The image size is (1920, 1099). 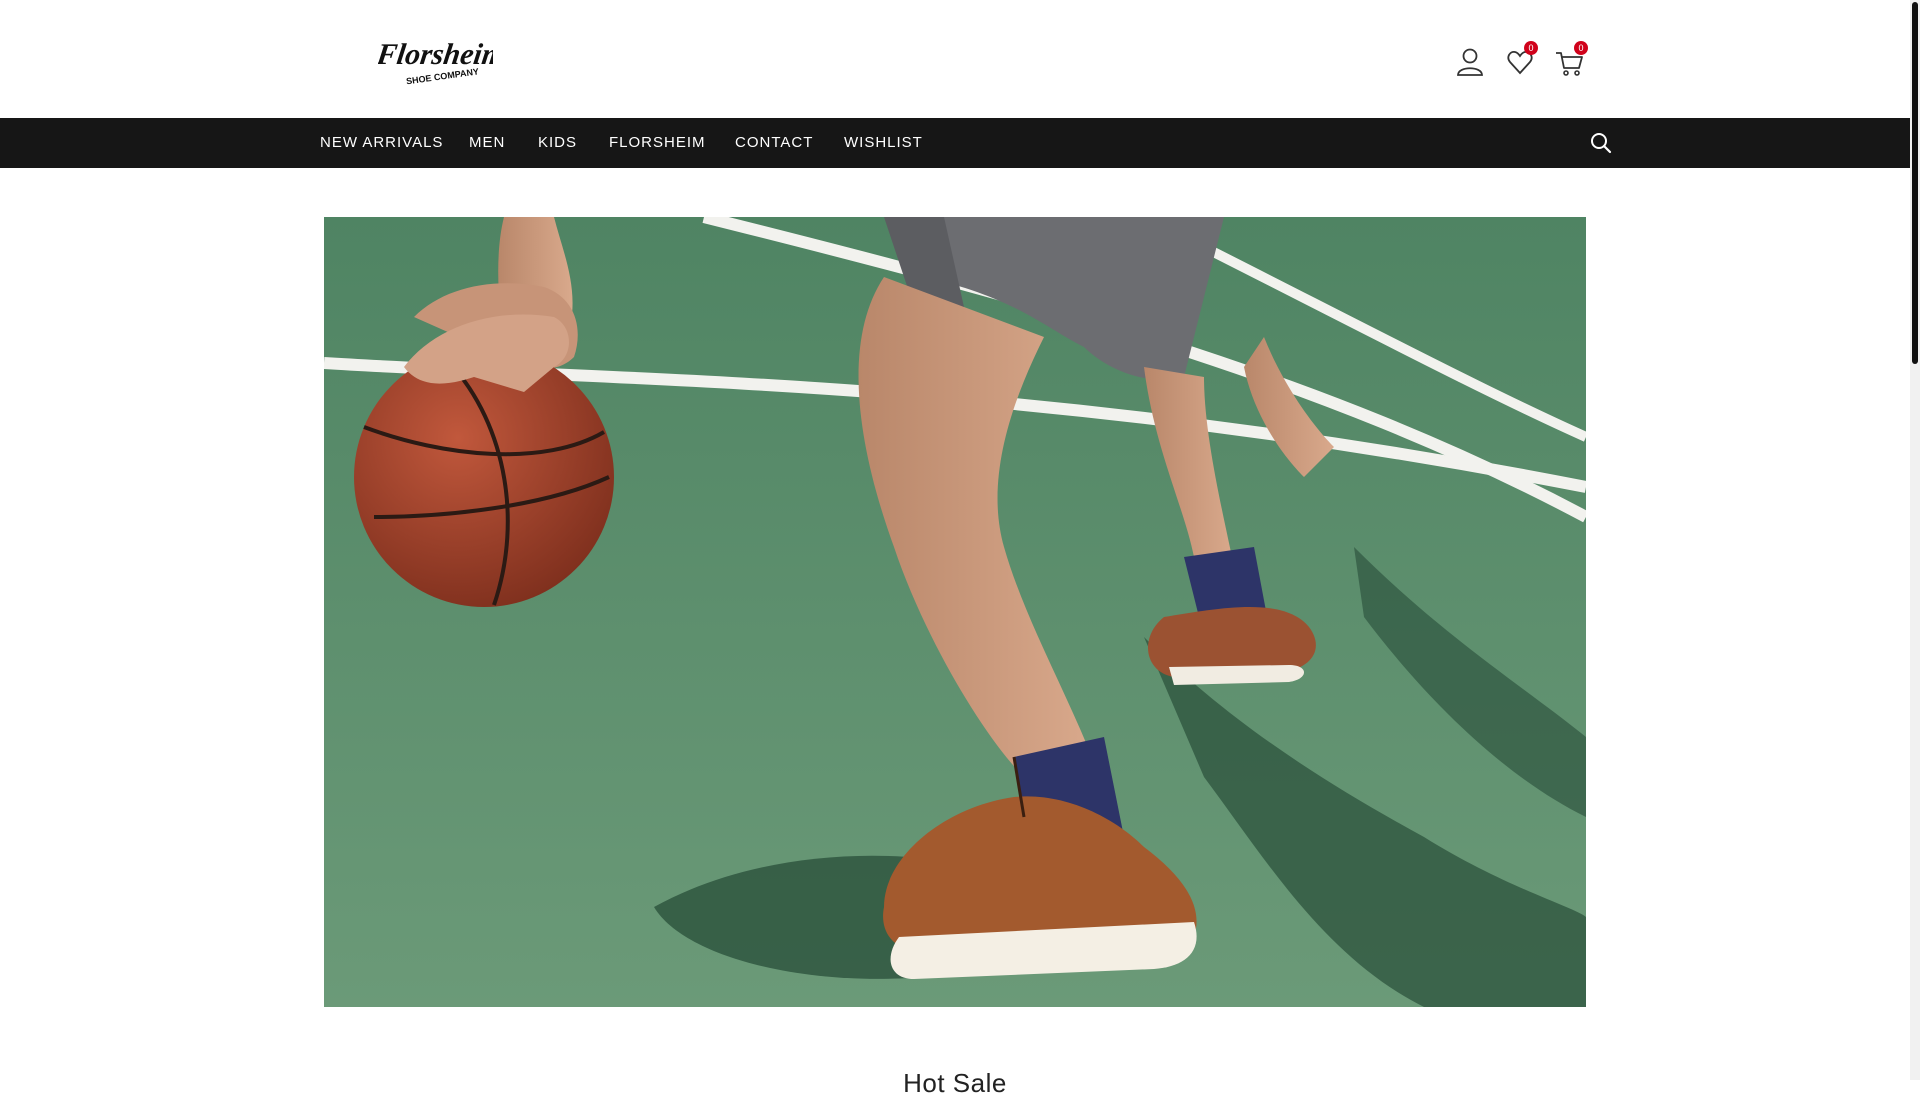 What do you see at coordinates (487, 143) in the screenshot?
I see `nav-item-men: MEN` at bounding box center [487, 143].